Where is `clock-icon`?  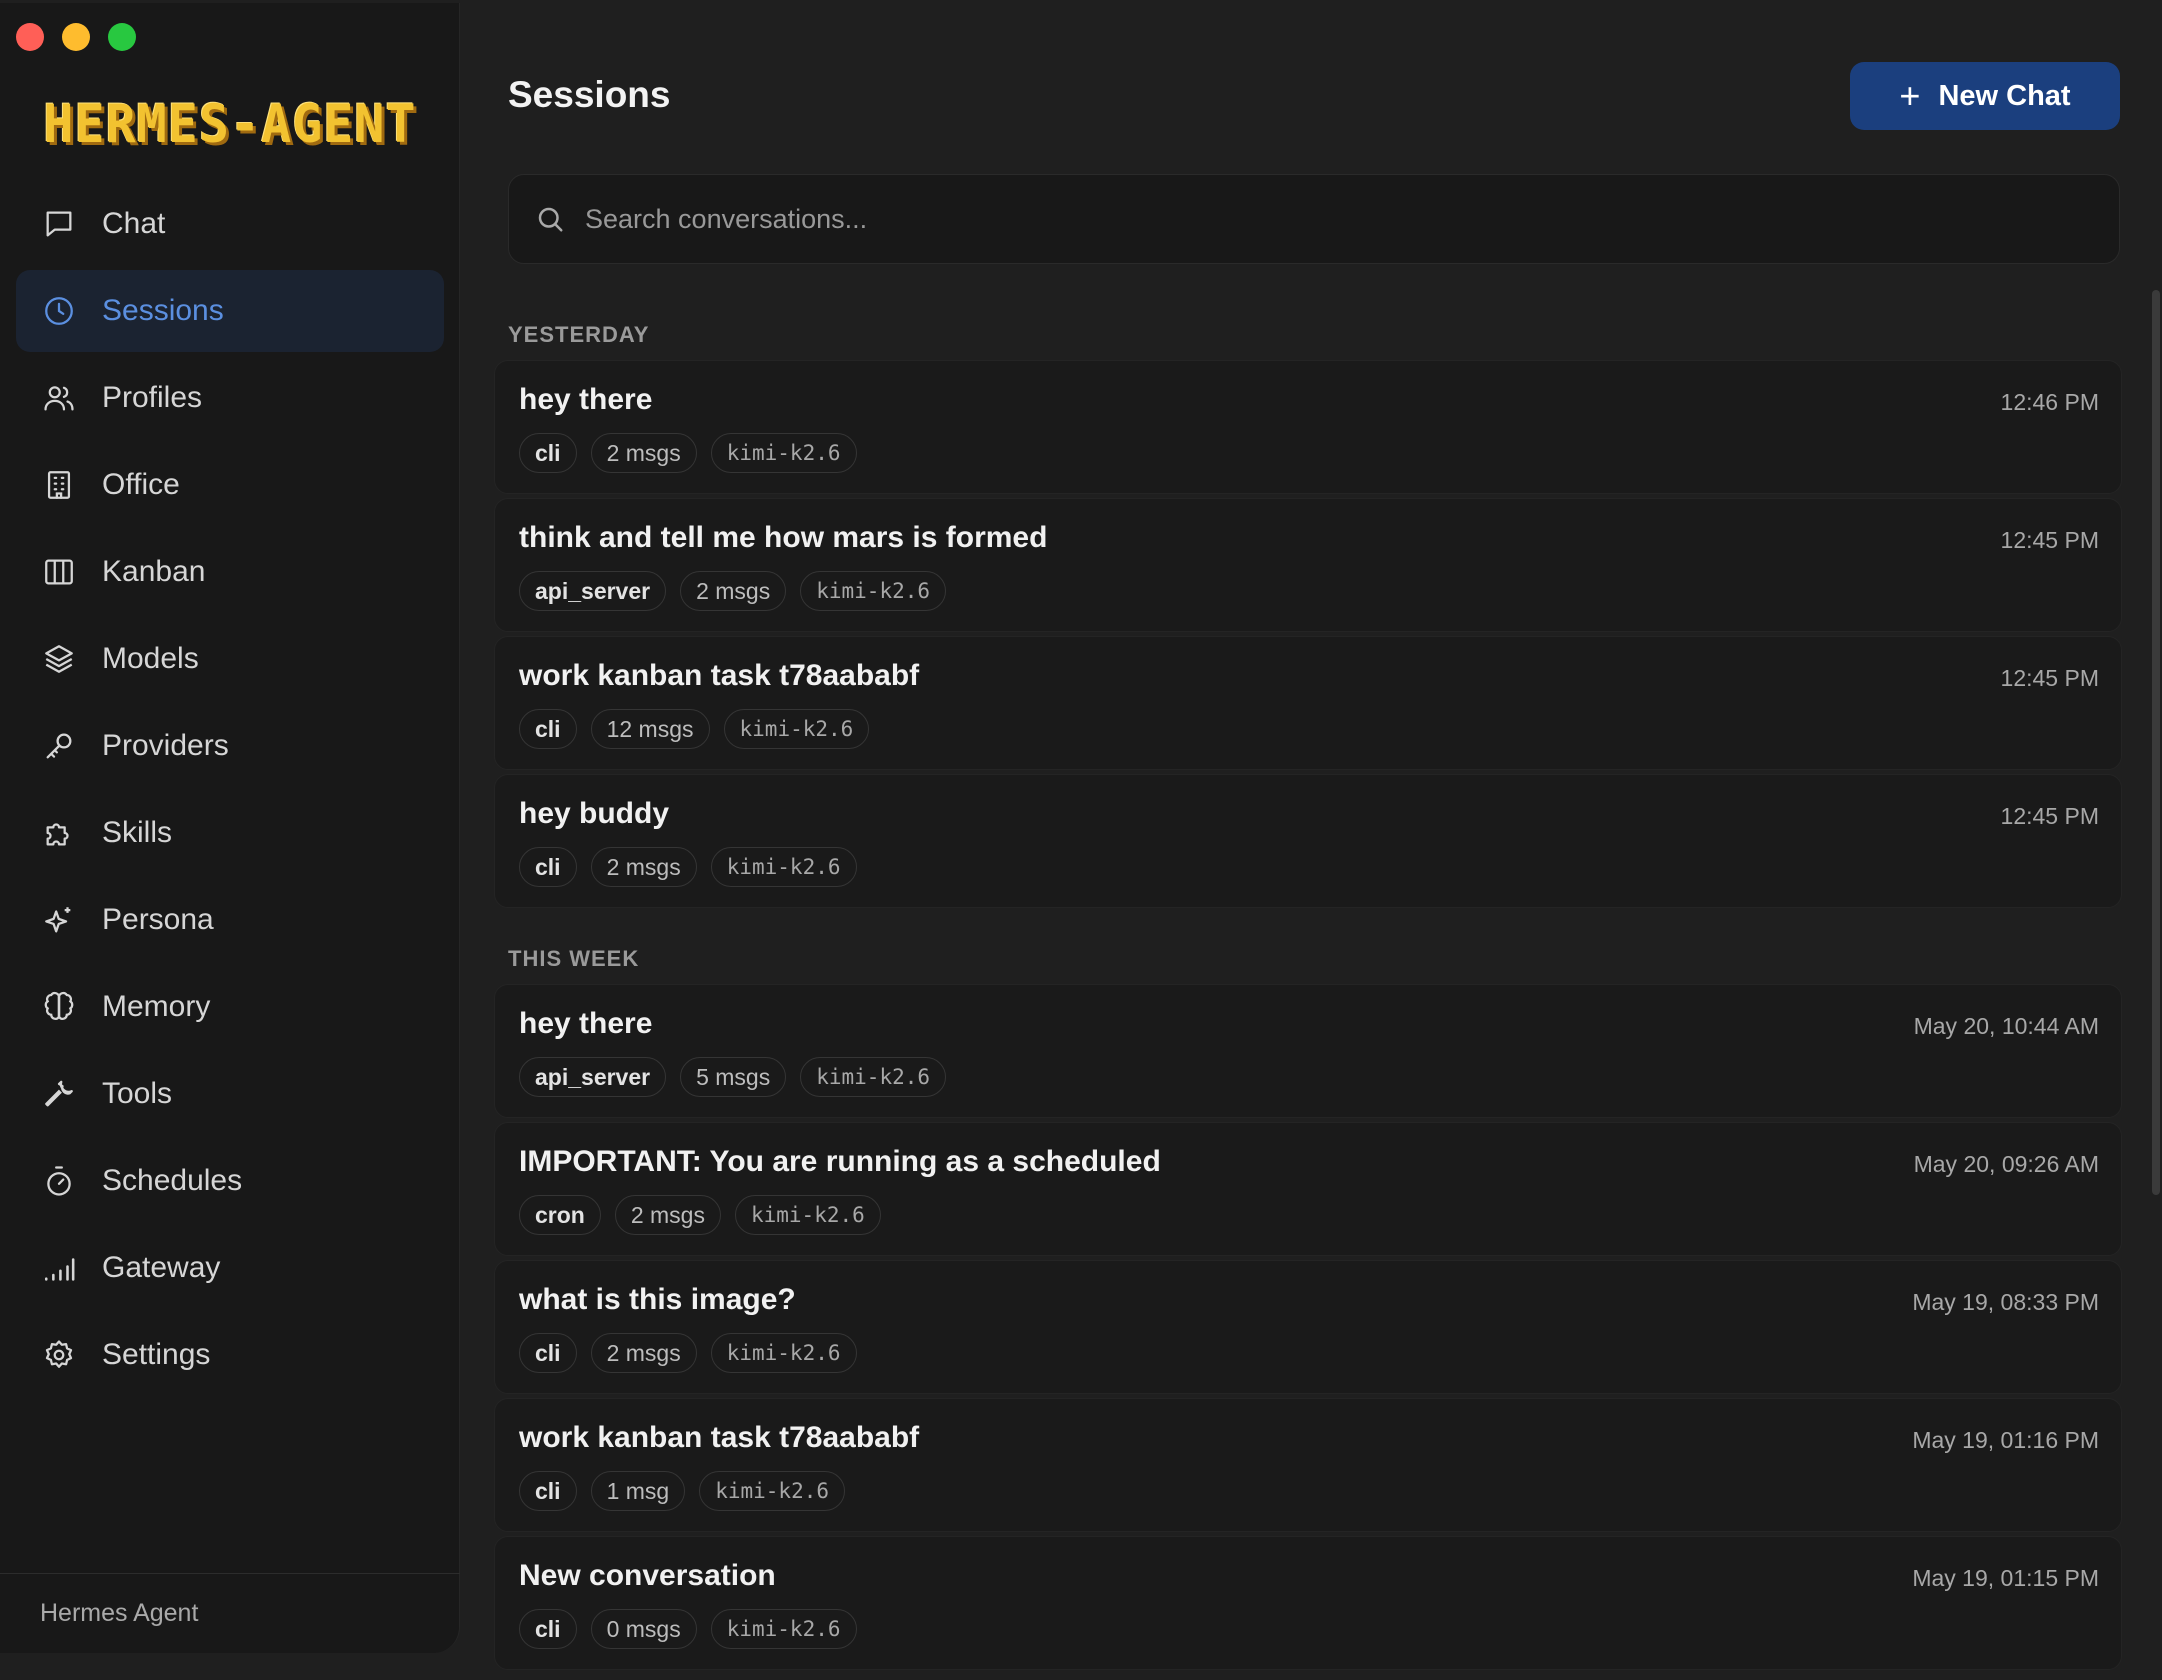
clock-icon is located at coordinates (59, 311).